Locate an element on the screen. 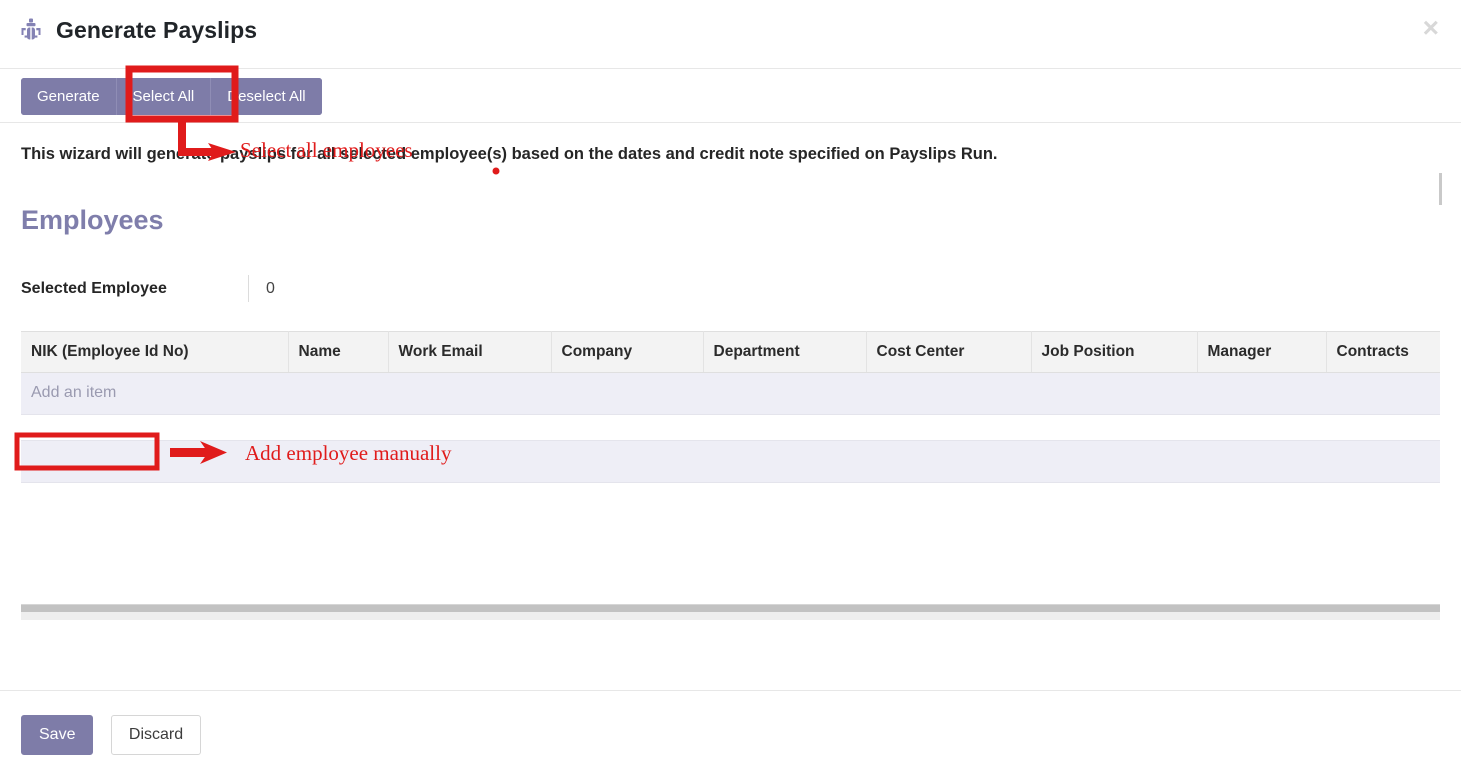  column-header-contracts: Contracts is located at coordinates (1383, 351).